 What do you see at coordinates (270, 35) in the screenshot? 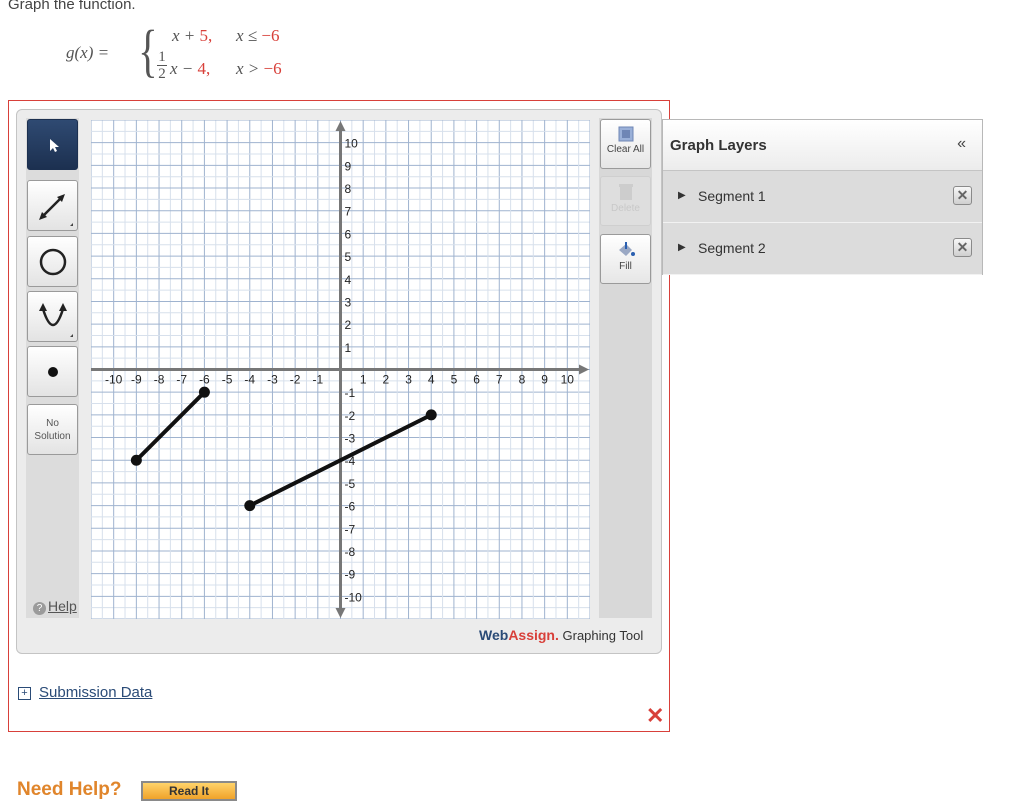
I see `piece-1-cond-val: −6` at bounding box center [270, 35].